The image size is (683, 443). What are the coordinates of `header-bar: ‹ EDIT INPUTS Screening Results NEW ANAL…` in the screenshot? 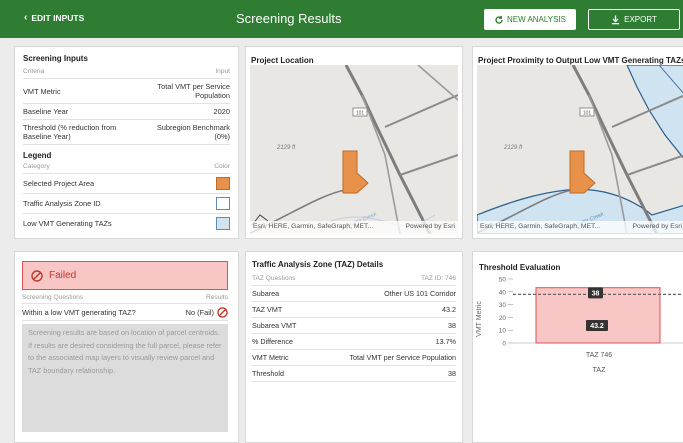 It's located at (341, 19).